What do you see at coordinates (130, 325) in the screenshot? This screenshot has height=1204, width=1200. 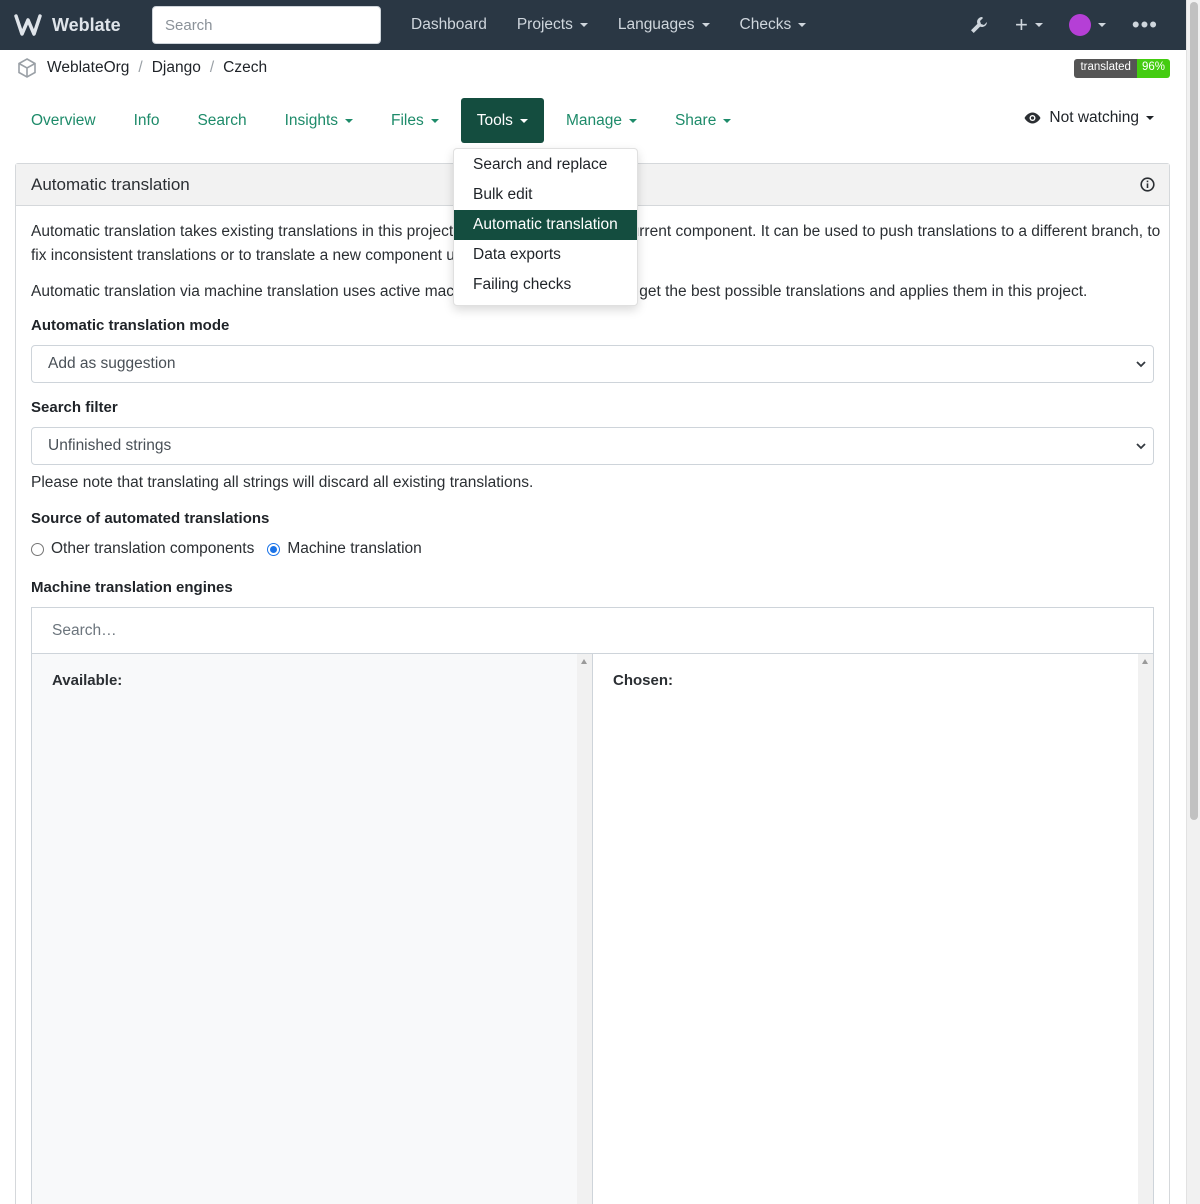 I see `mode-label: Automatic translation mode` at bounding box center [130, 325].